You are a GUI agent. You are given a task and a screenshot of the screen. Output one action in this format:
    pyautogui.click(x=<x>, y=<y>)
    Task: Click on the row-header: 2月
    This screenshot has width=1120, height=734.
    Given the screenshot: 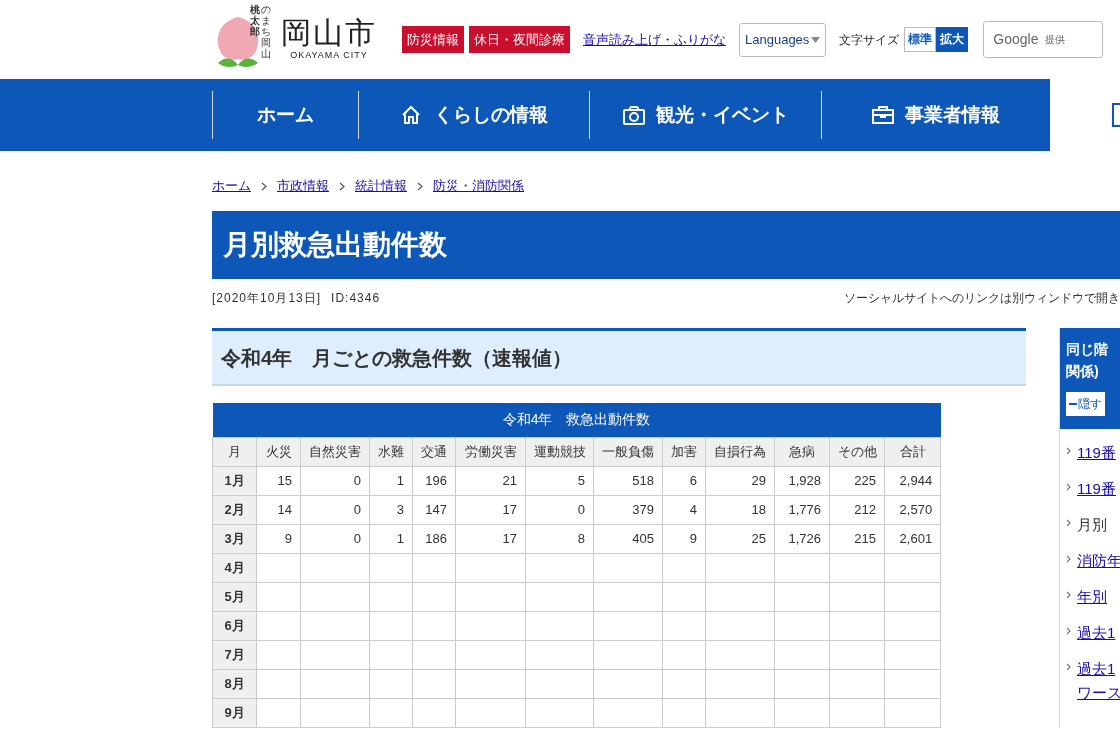 What is the action you would take?
    pyautogui.click(x=234, y=509)
    